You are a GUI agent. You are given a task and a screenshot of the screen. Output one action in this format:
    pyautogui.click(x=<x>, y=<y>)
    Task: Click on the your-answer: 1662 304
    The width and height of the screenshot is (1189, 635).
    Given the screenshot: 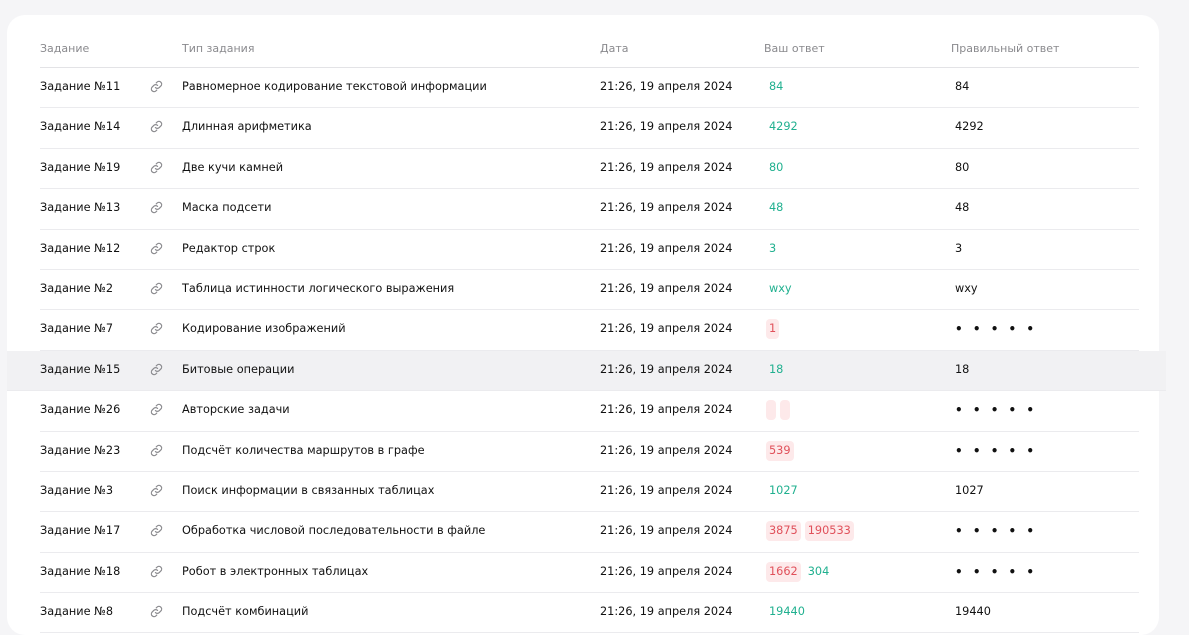 What is the action you would take?
    pyautogui.click(x=799, y=571)
    